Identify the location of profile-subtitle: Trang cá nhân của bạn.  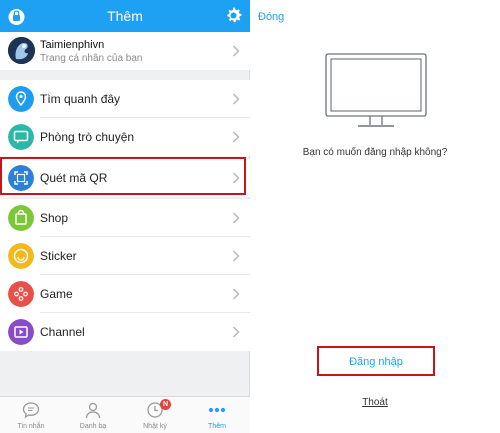
(91, 58).